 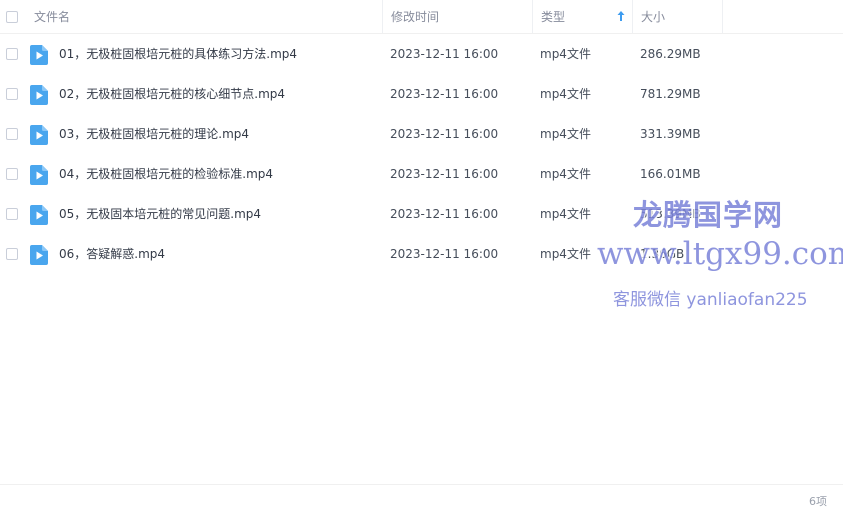 What do you see at coordinates (204, 16) in the screenshot?
I see `column-header-name: 文件名` at bounding box center [204, 16].